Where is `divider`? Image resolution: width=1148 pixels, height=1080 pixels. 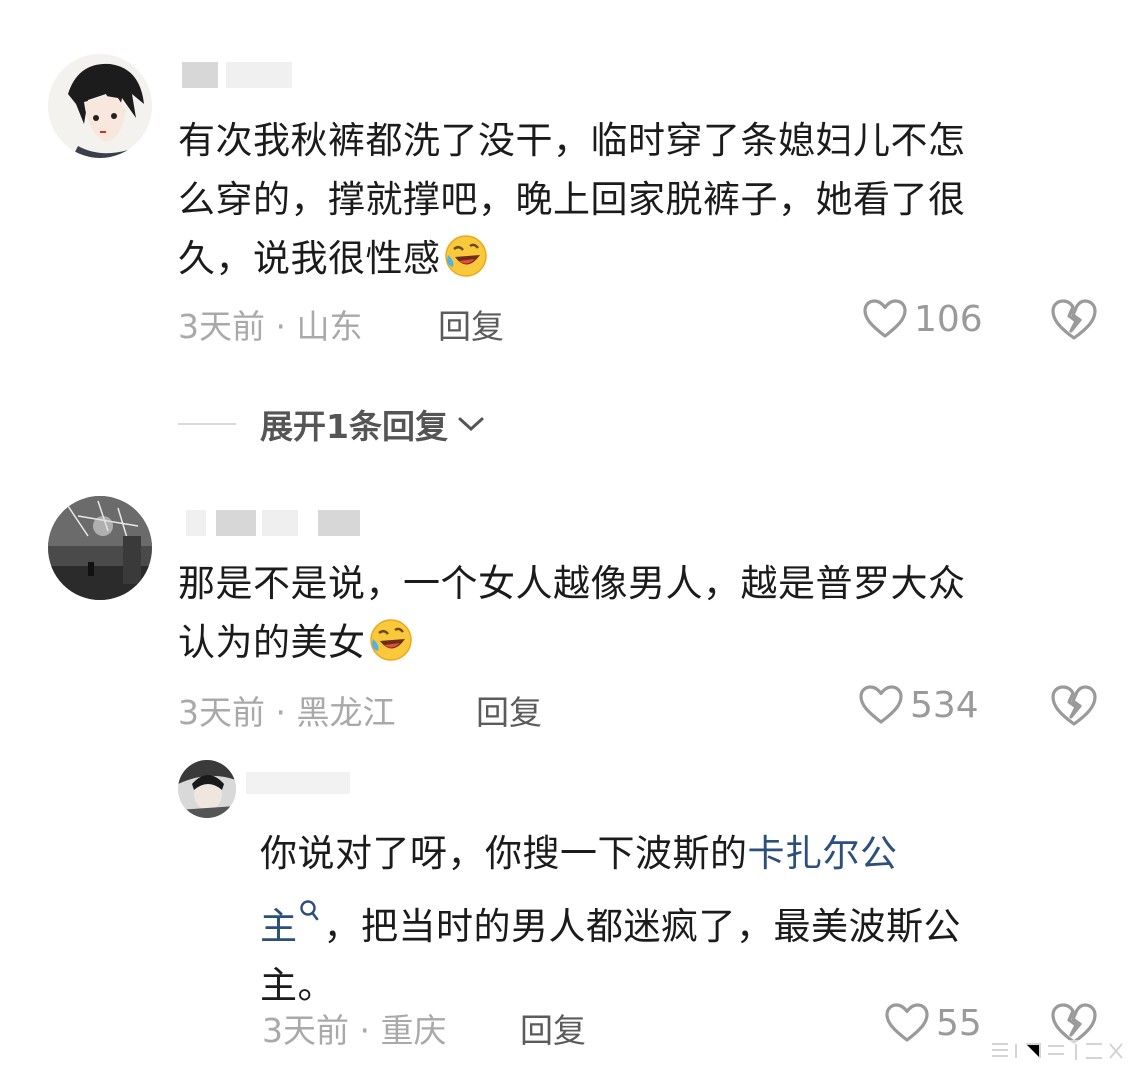 divider is located at coordinates (207, 424).